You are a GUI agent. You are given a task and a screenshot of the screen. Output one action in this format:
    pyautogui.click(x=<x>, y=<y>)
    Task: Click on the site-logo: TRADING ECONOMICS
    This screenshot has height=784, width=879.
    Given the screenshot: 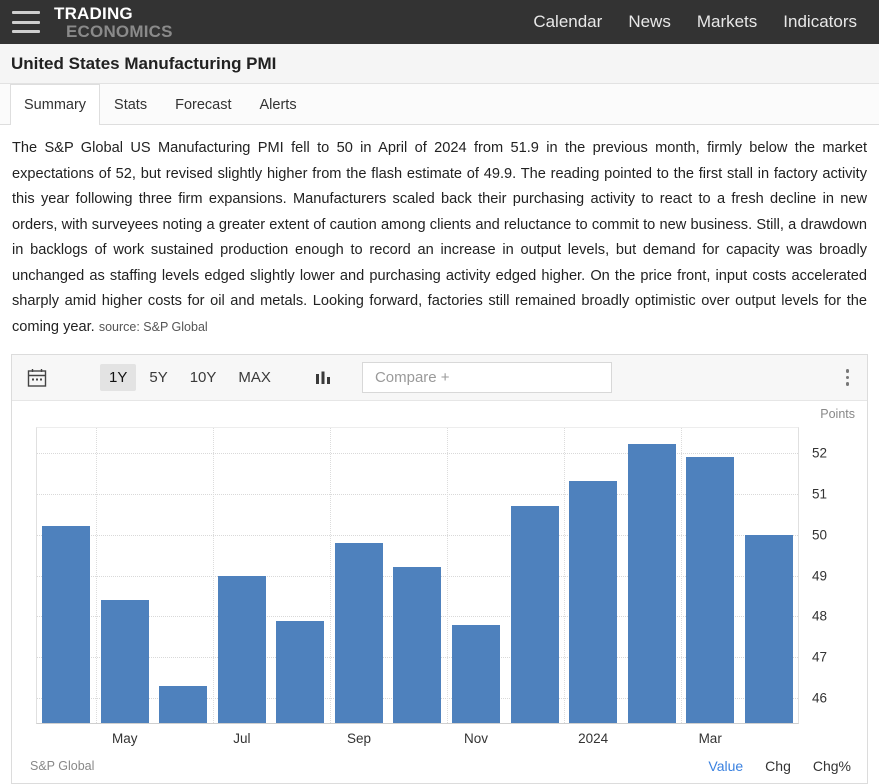 What is the action you would take?
    pyautogui.click(x=113, y=22)
    